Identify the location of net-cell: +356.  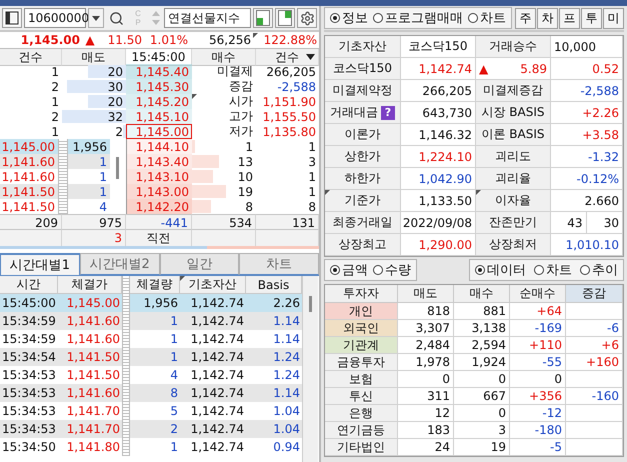
(538, 396).